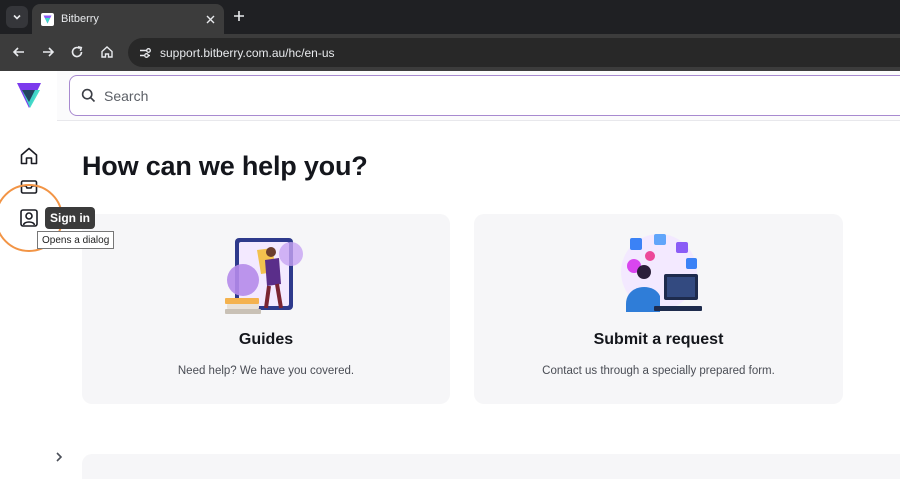 Image resolution: width=900 pixels, height=479 pixels. I want to click on browser-toolbar: support.bitberry.com.au/hc/en-us, so click(450, 52).